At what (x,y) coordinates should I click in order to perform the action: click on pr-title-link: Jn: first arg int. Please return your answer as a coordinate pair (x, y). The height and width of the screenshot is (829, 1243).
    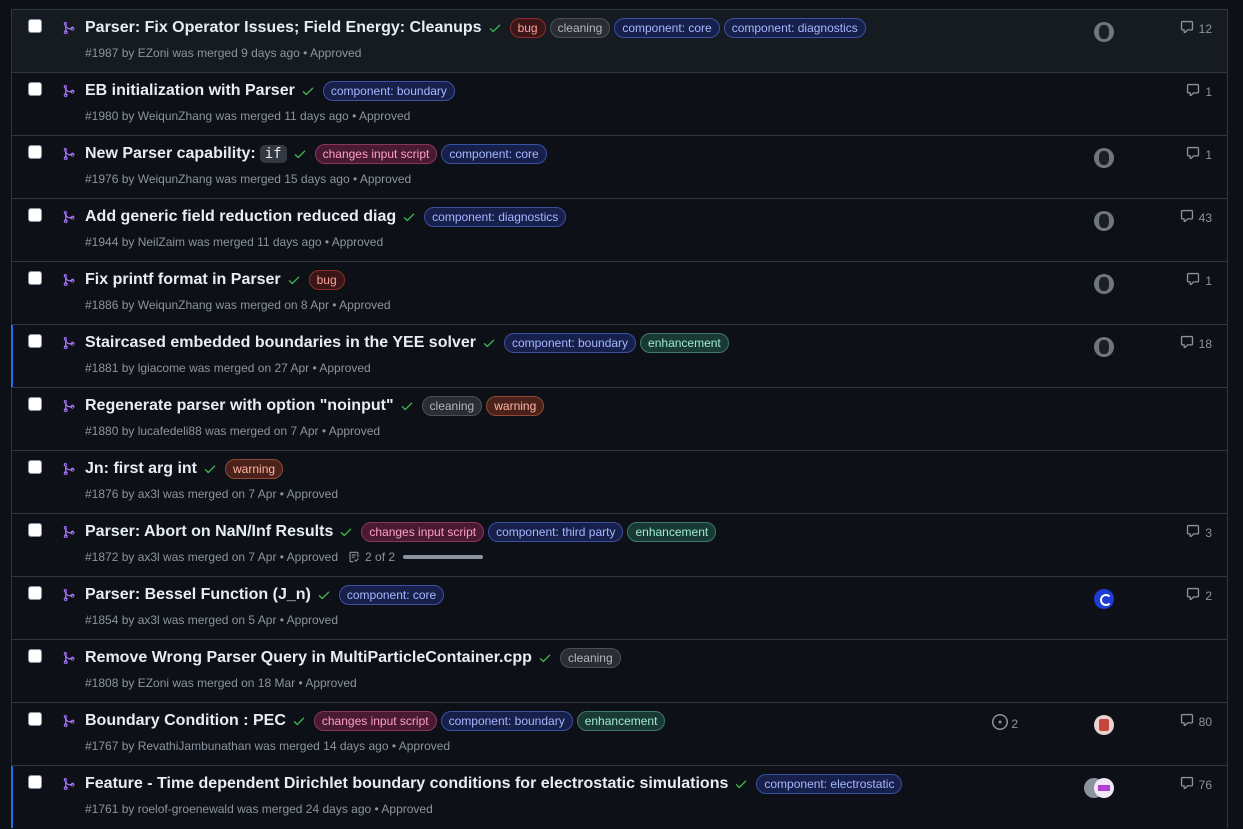
    Looking at the image, I should click on (141, 469).